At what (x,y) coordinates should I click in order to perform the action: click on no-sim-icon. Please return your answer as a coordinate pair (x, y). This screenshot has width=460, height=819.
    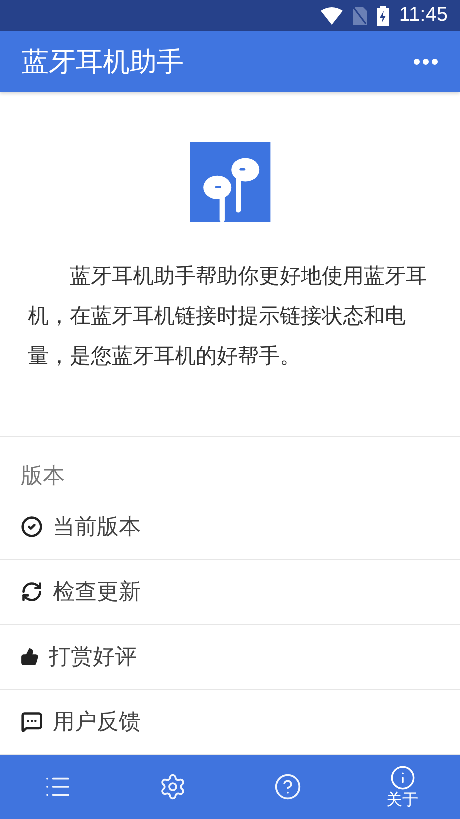
    Looking at the image, I should click on (360, 15).